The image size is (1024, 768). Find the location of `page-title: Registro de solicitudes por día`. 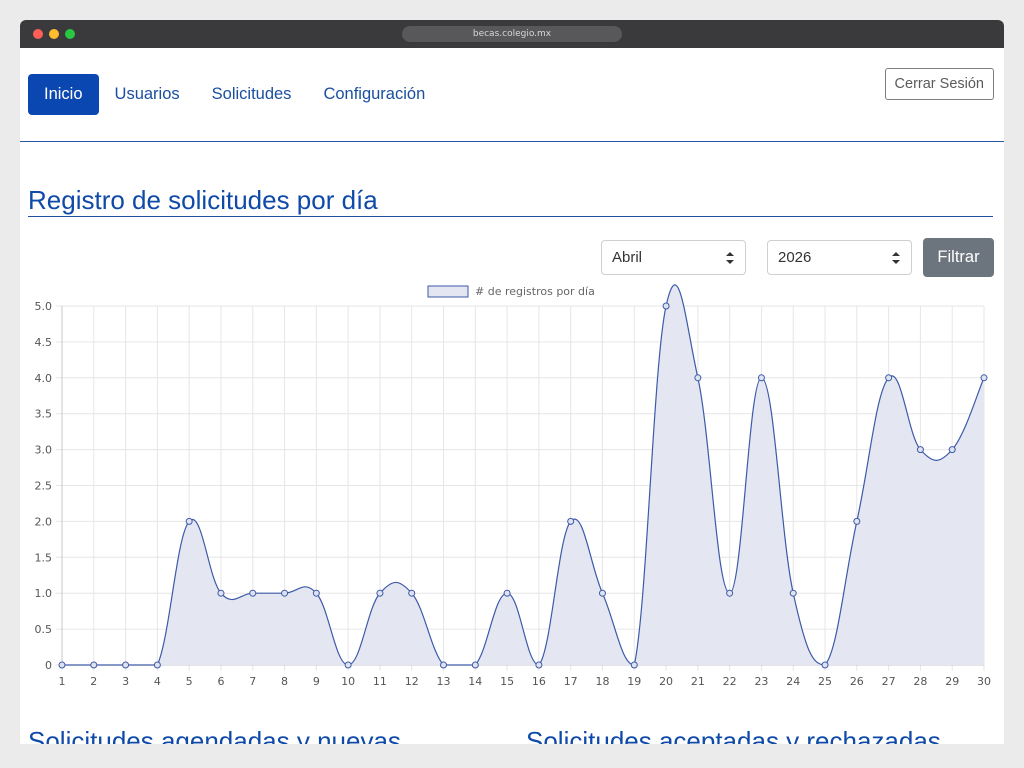

page-title: Registro de solicitudes por día is located at coordinates (510, 200).